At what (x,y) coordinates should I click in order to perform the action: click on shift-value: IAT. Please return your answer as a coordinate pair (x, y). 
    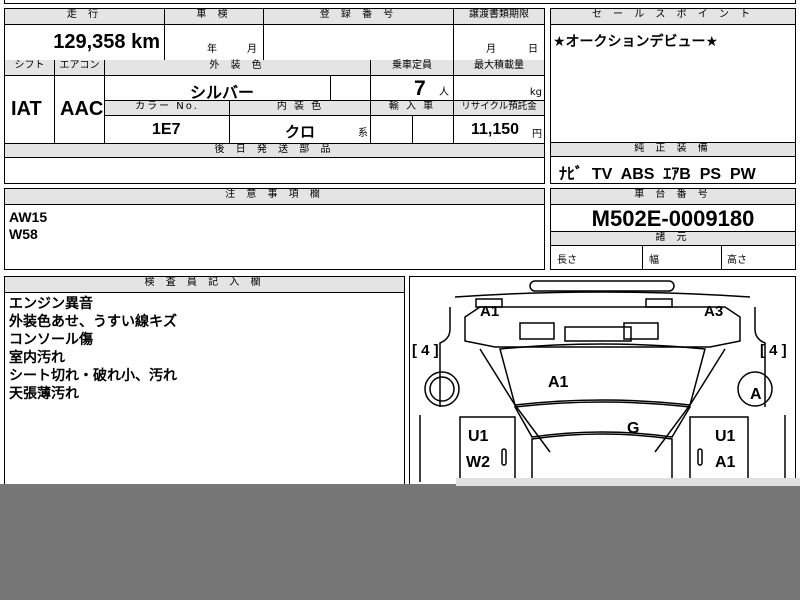
    Looking at the image, I should click on (26, 109).